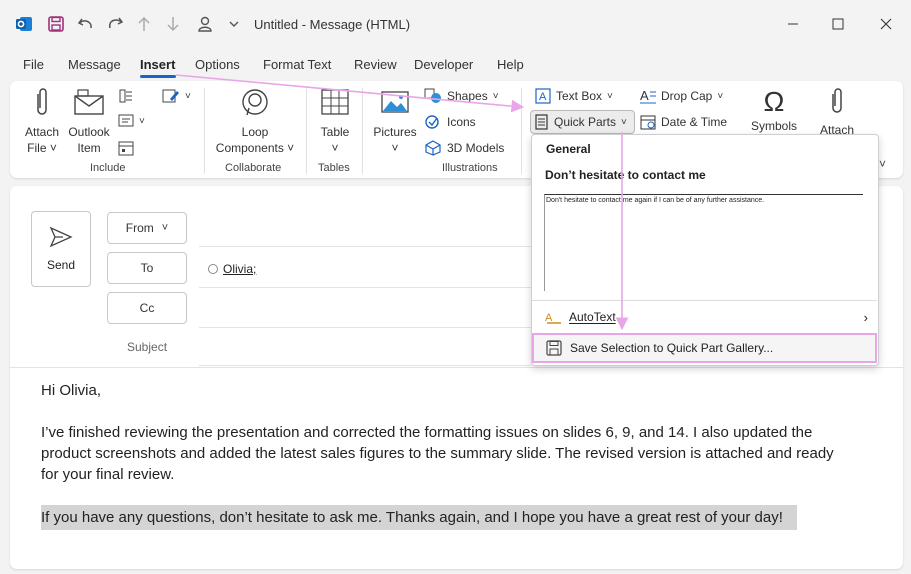  Describe the element at coordinates (144, 24) in the screenshot. I see `arrow-up-icon` at that location.